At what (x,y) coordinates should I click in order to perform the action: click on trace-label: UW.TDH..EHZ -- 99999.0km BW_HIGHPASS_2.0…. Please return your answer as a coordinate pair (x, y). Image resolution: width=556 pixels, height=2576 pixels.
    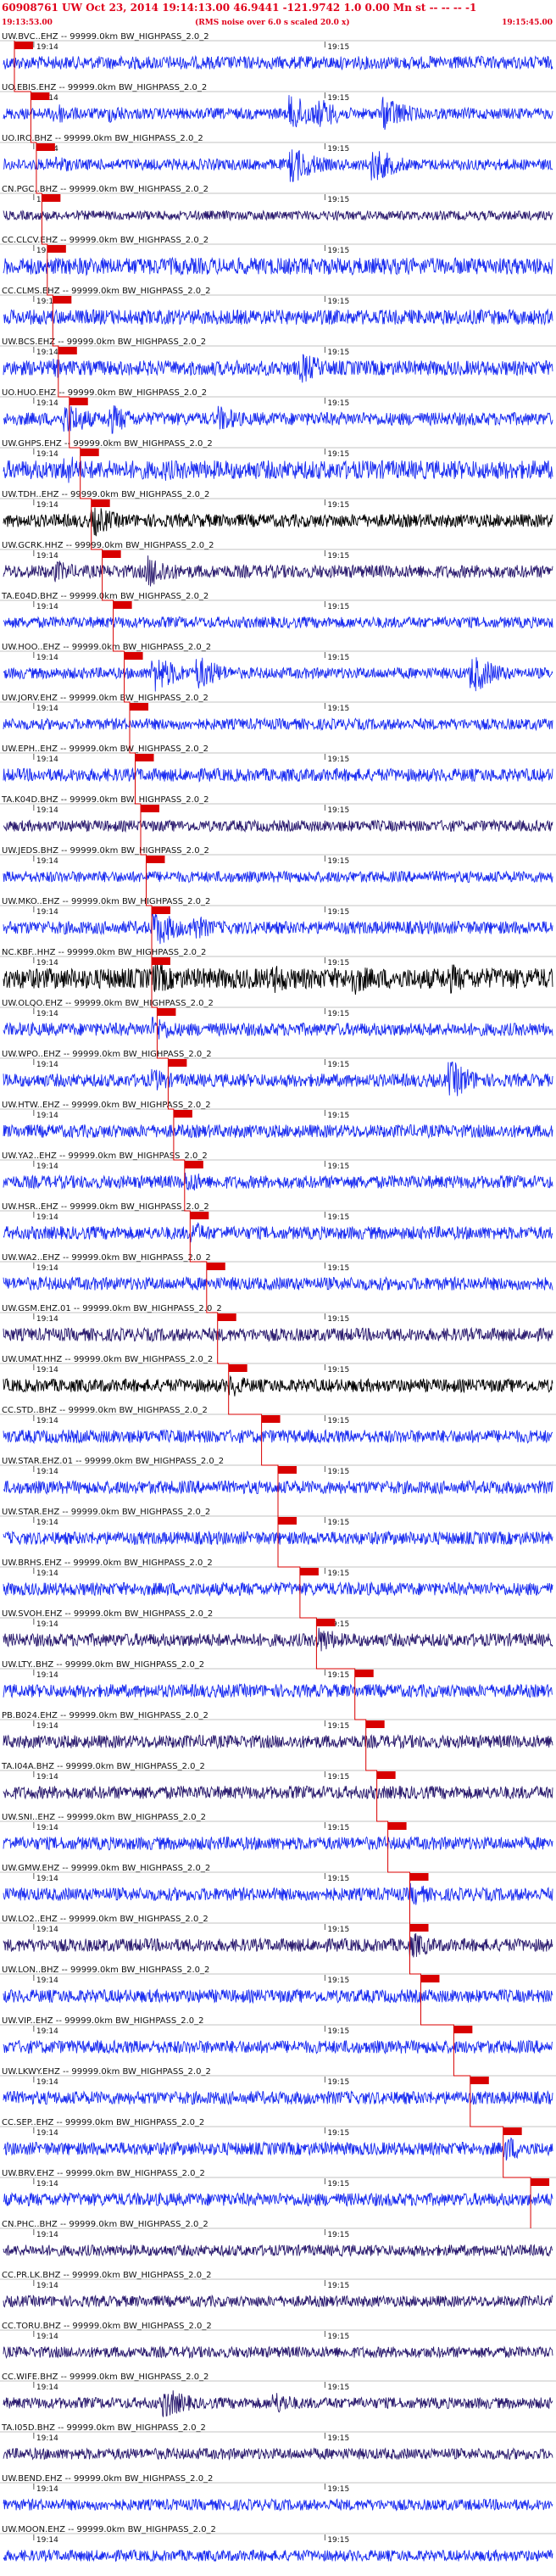
    Looking at the image, I should click on (105, 494).